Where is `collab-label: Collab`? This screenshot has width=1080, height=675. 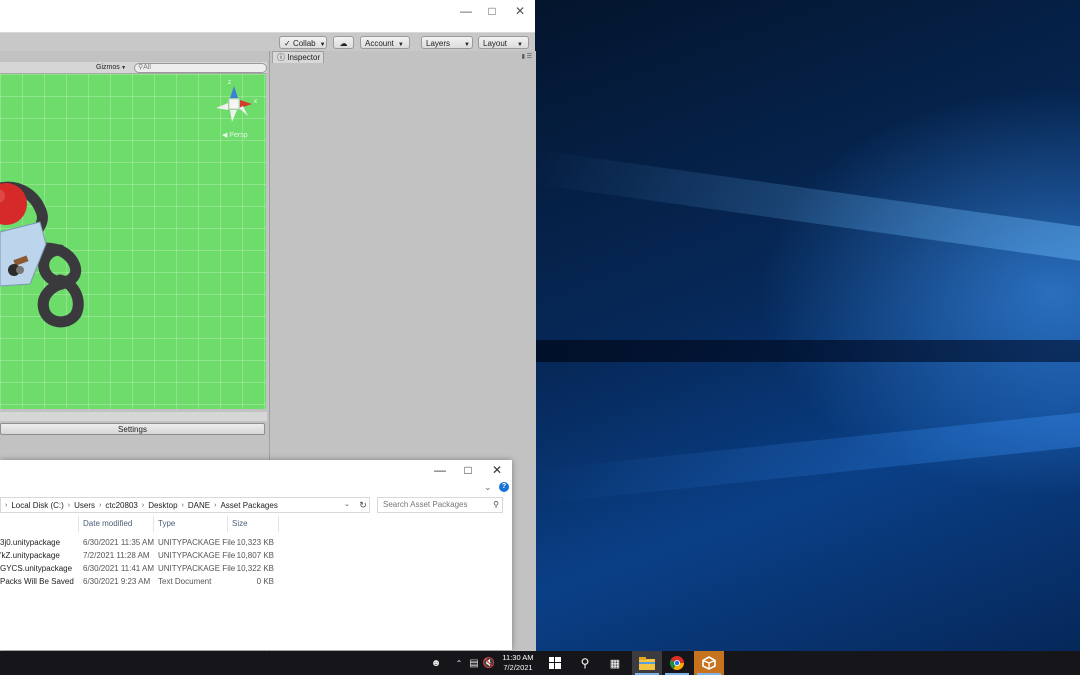
collab-label: Collab is located at coordinates (304, 43).